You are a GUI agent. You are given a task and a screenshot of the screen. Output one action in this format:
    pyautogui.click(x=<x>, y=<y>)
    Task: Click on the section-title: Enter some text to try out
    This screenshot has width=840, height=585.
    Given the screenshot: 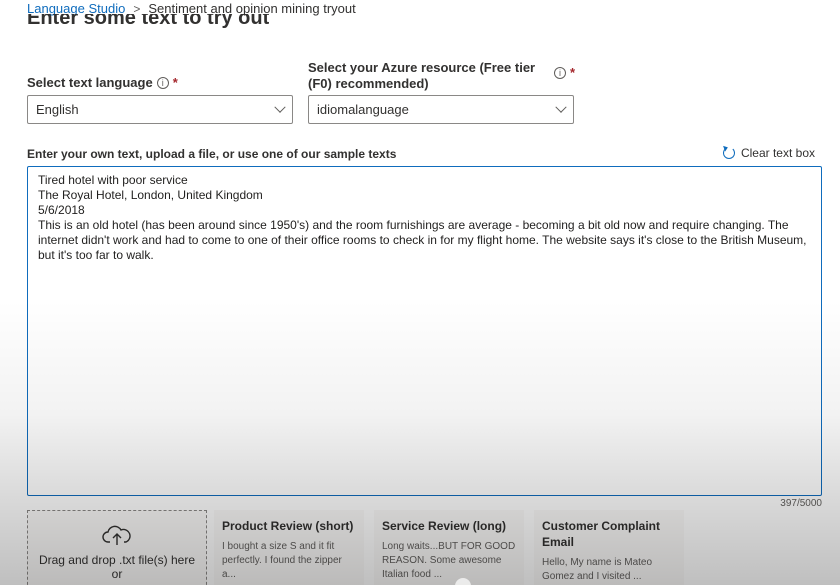 What is the action you would take?
    pyautogui.click(x=148, y=24)
    